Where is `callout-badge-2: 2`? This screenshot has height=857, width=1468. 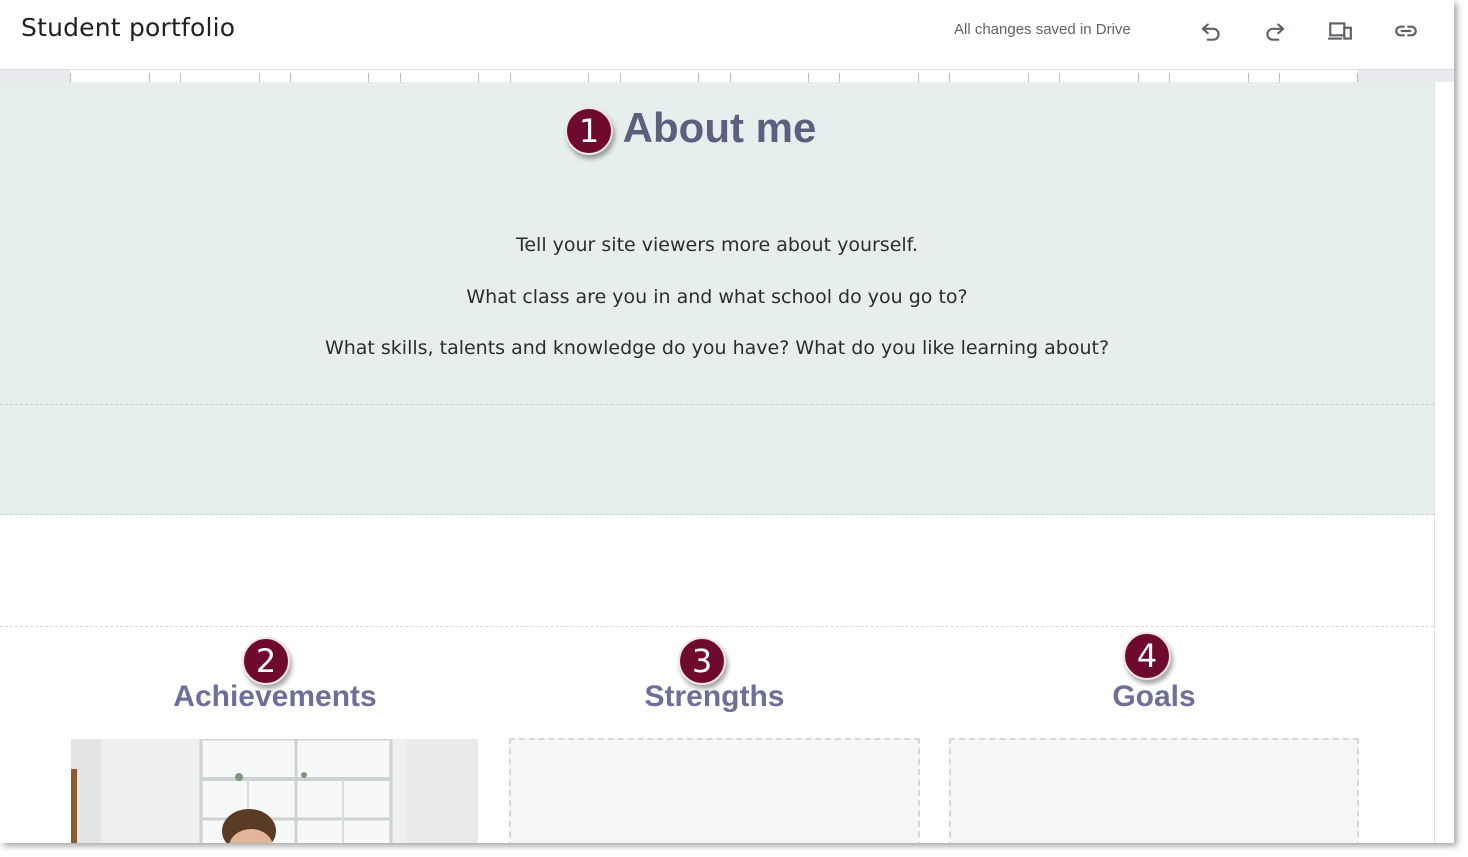 callout-badge-2: 2 is located at coordinates (266, 661).